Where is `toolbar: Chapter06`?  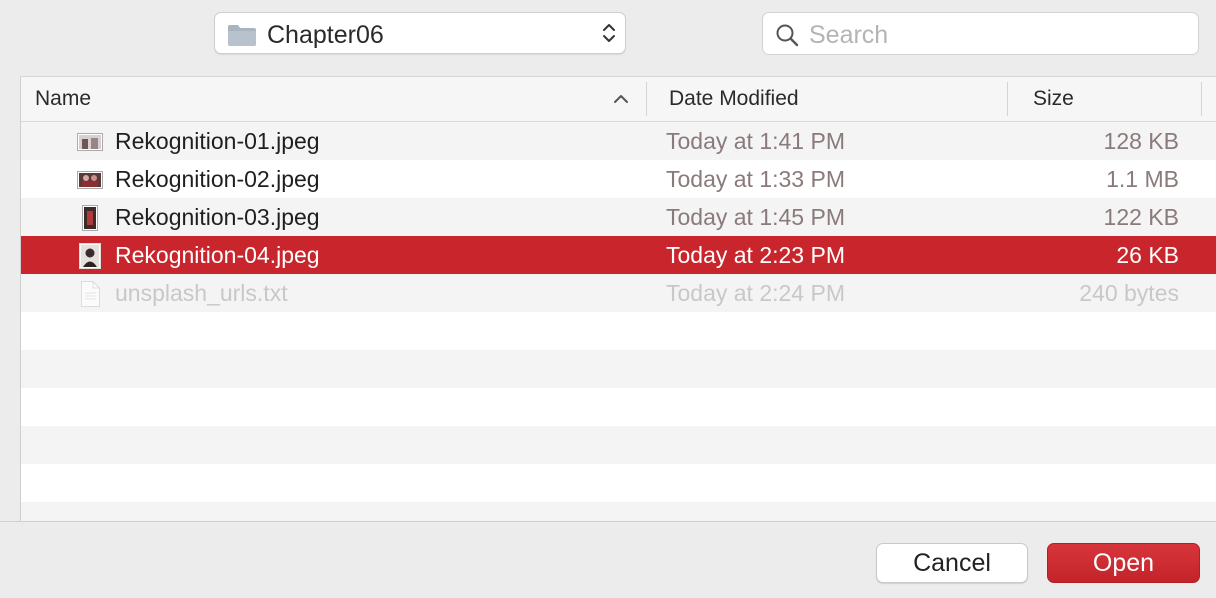 toolbar: Chapter06 is located at coordinates (608, 38).